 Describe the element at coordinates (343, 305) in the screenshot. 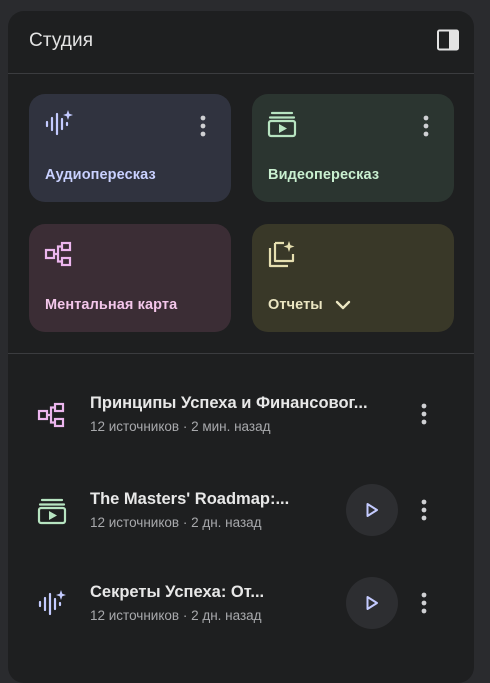

I see `chevron-down-icon` at that location.